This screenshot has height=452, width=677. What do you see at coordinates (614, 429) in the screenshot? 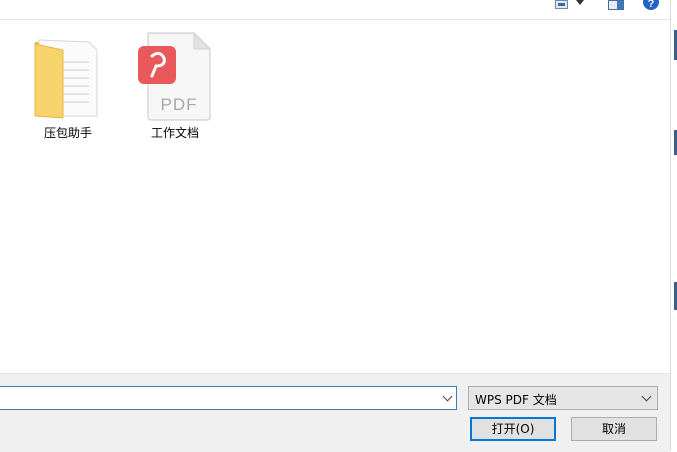
I see `cancel-button: 取消` at bounding box center [614, 429].